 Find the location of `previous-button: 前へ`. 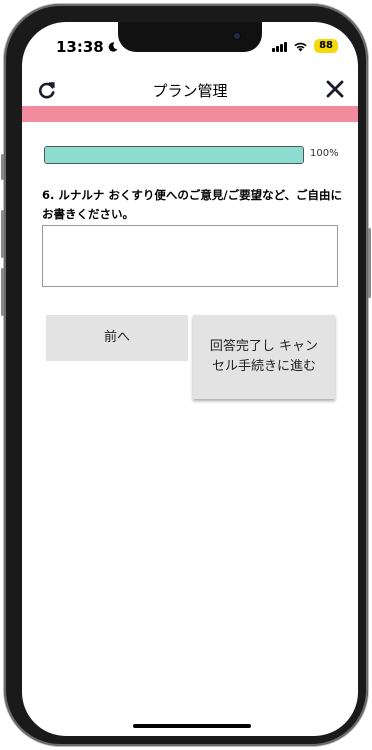

previous-button: 前へ is located at coordinates (117, 338).